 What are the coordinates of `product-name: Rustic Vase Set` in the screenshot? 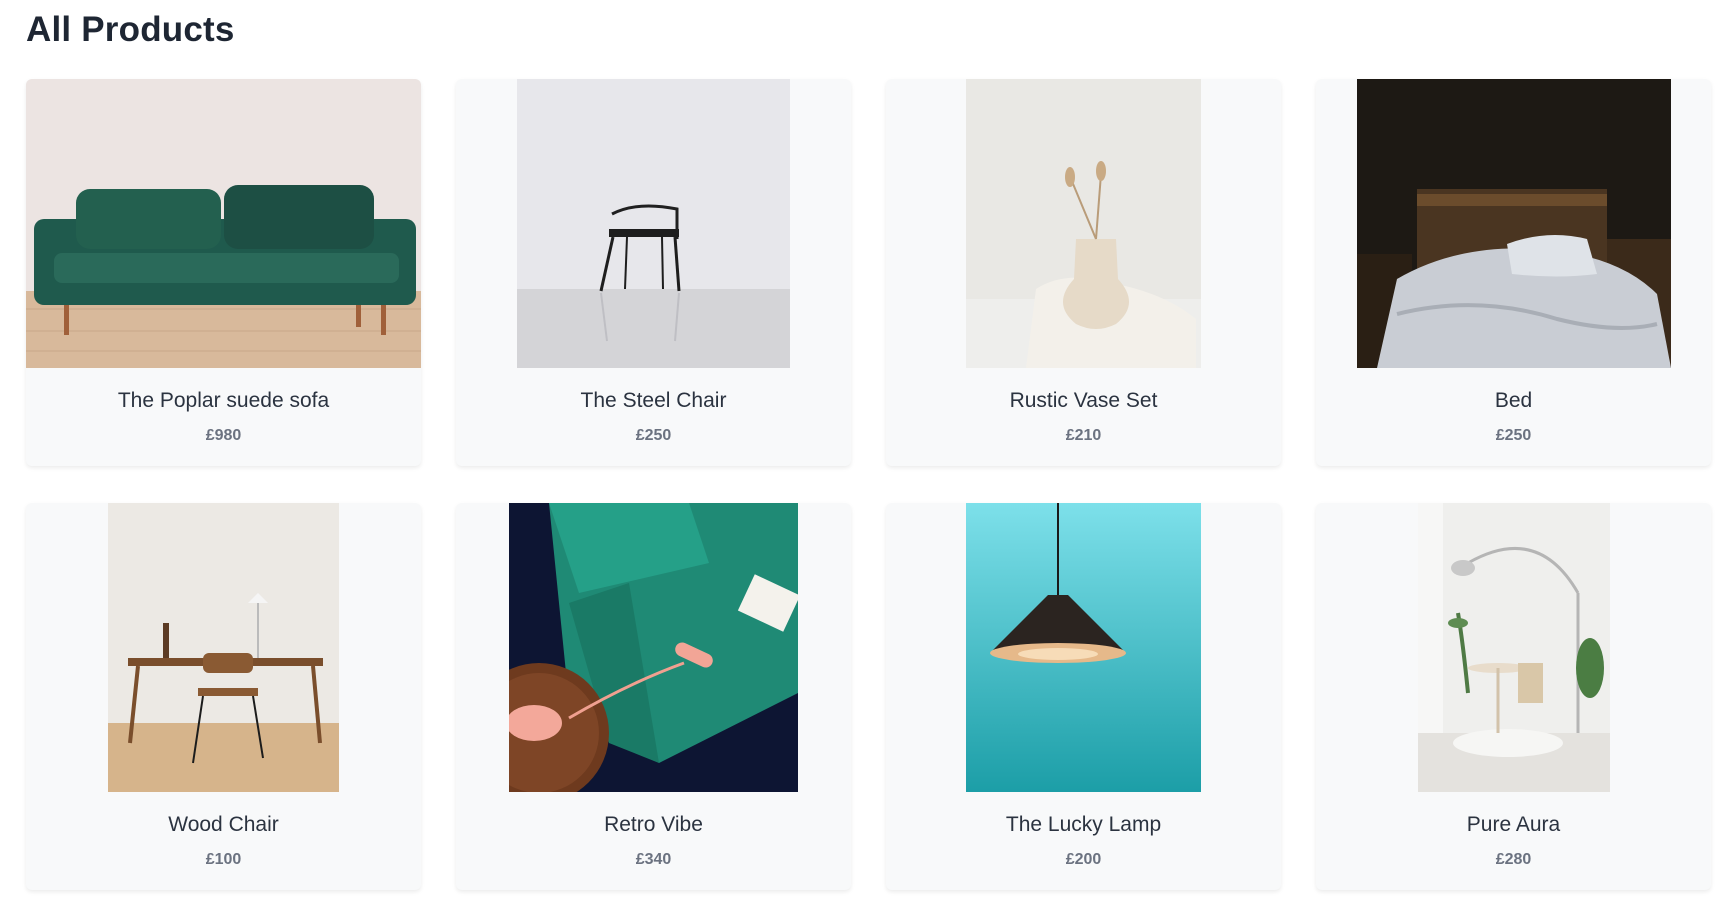 It's located at (1083, 401).